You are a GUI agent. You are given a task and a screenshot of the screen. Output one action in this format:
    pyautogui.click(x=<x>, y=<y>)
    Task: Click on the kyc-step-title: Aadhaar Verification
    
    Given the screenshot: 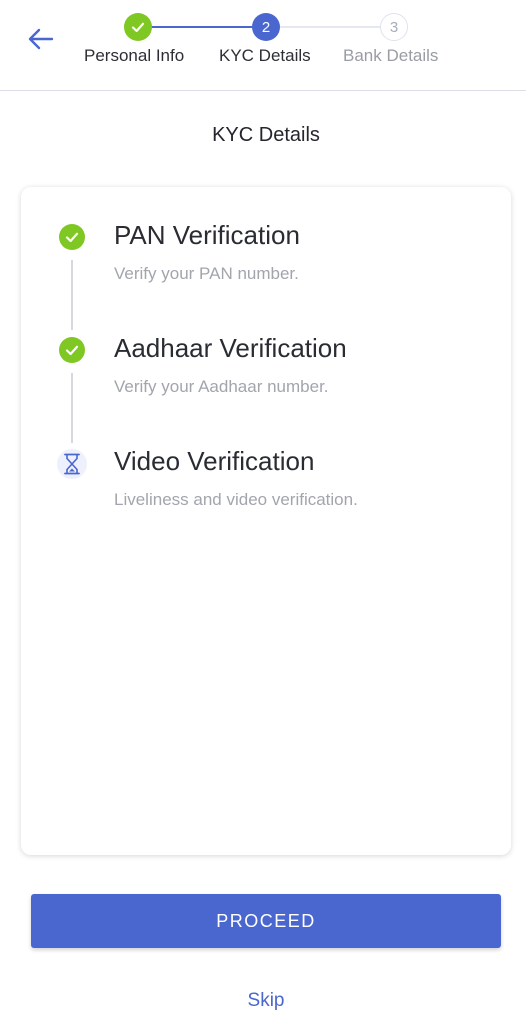 What is the action you would take?
    pyautogui.click(x=230, y=348)
    